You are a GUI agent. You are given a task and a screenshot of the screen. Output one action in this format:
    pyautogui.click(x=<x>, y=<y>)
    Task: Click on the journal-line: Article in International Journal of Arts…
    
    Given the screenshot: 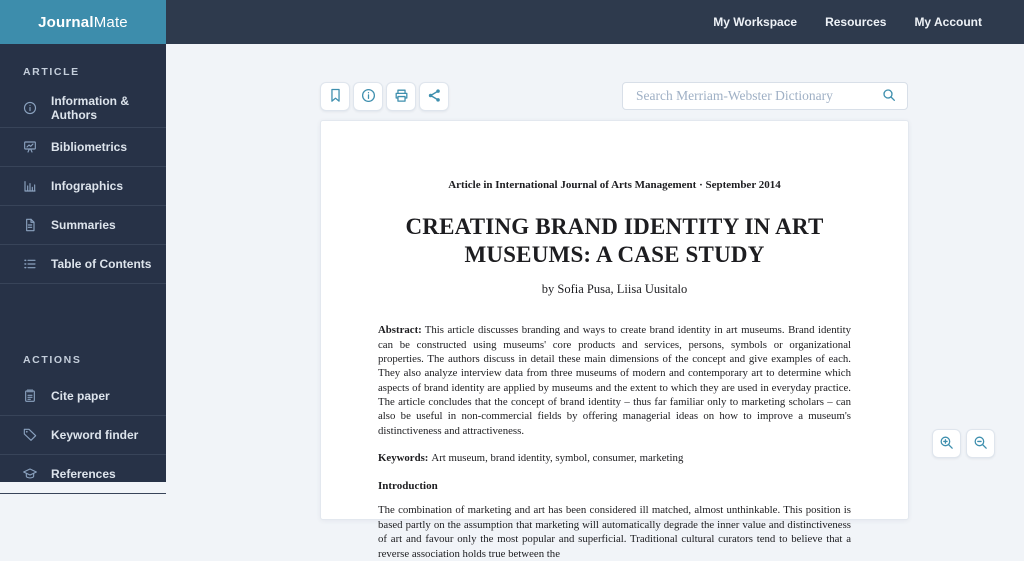 What is the action you would take?
    pyautogui.click(x=614, y=185)
    